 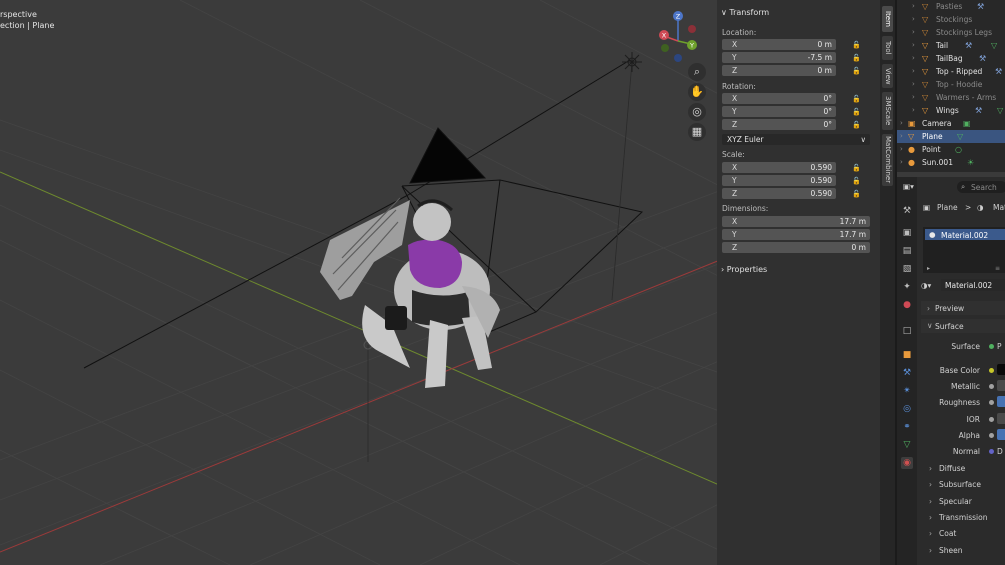 I want to click on collection-tab-icon: □, so click(x=907, y=331).